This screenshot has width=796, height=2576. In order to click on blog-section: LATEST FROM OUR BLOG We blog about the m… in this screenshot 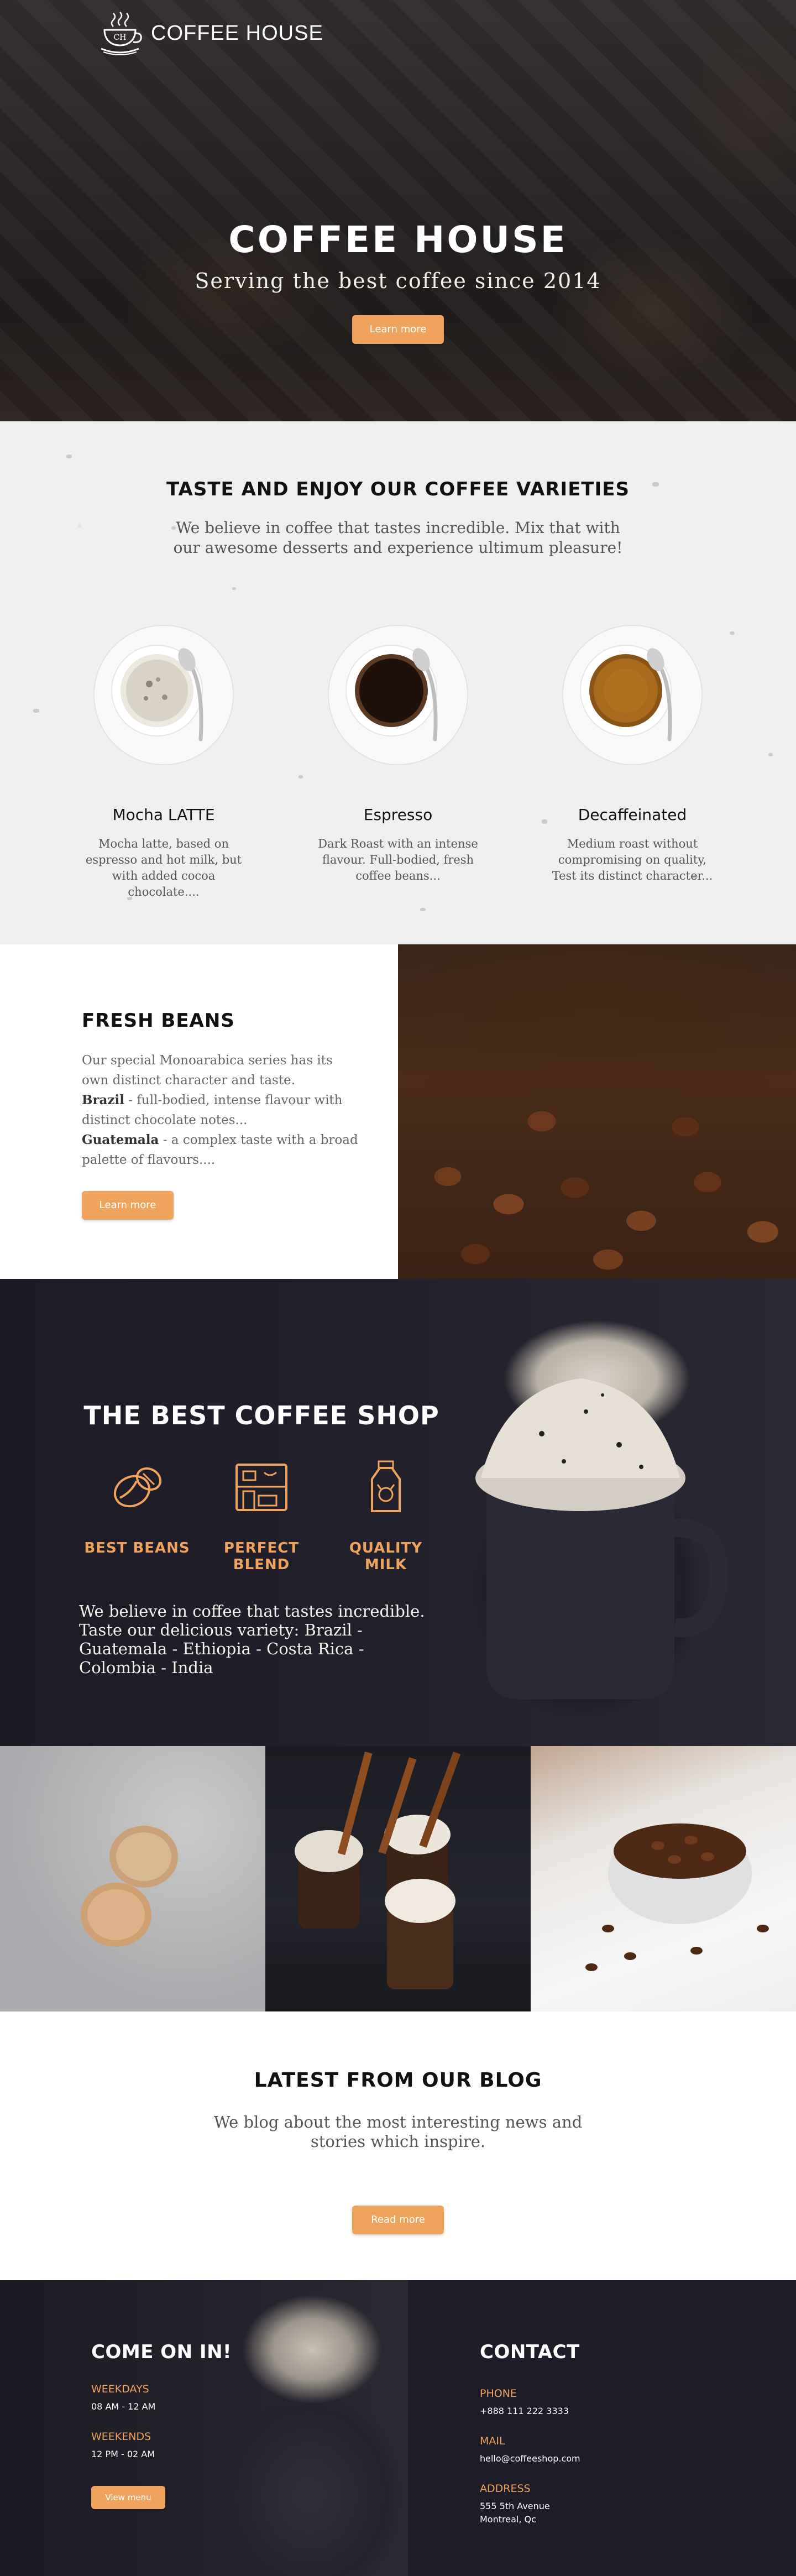, I will do `click(398, 2145)`.